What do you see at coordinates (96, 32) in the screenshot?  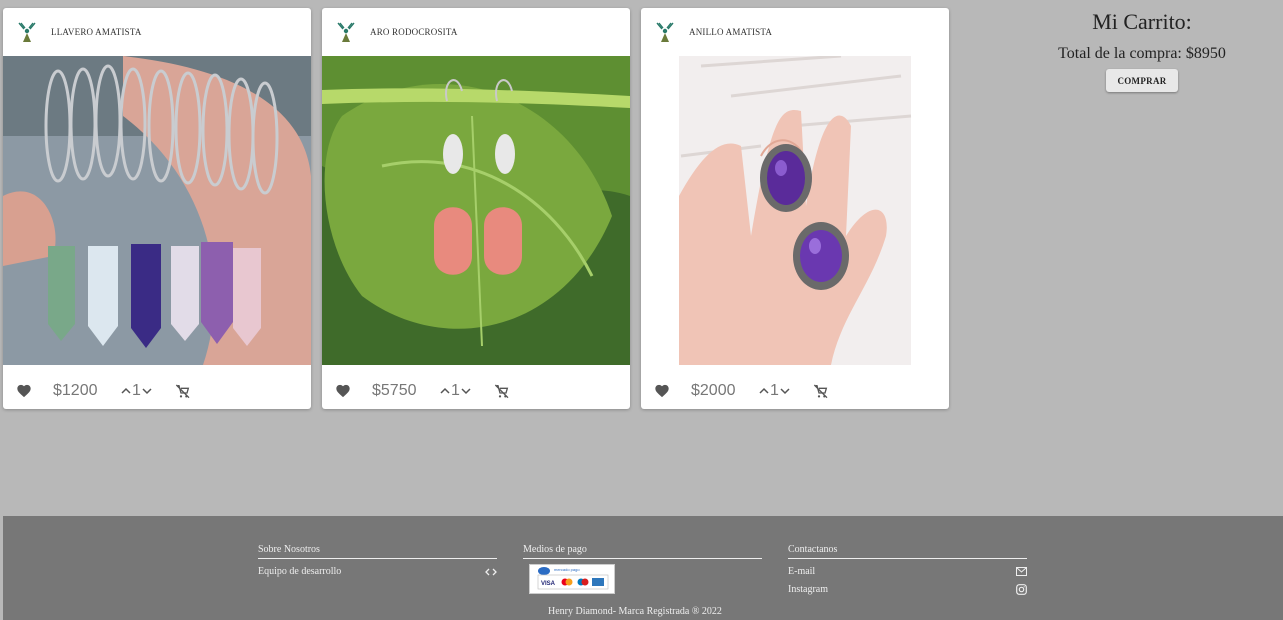 I see `product-title: LLAVERO AMATISTA` at bounding box center [96, 32].